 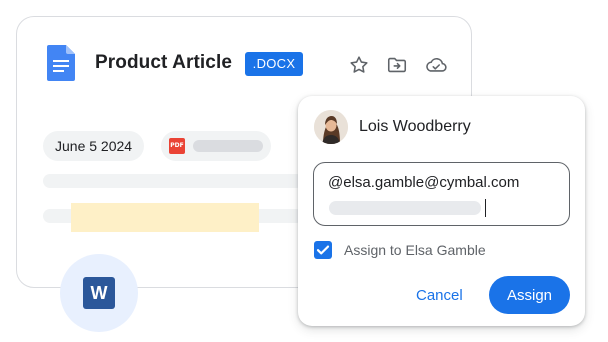 What do you see at coordinates (228, 146) in the screenshot?
I see `file-name-placeholder` at bounding box center [228, 146].